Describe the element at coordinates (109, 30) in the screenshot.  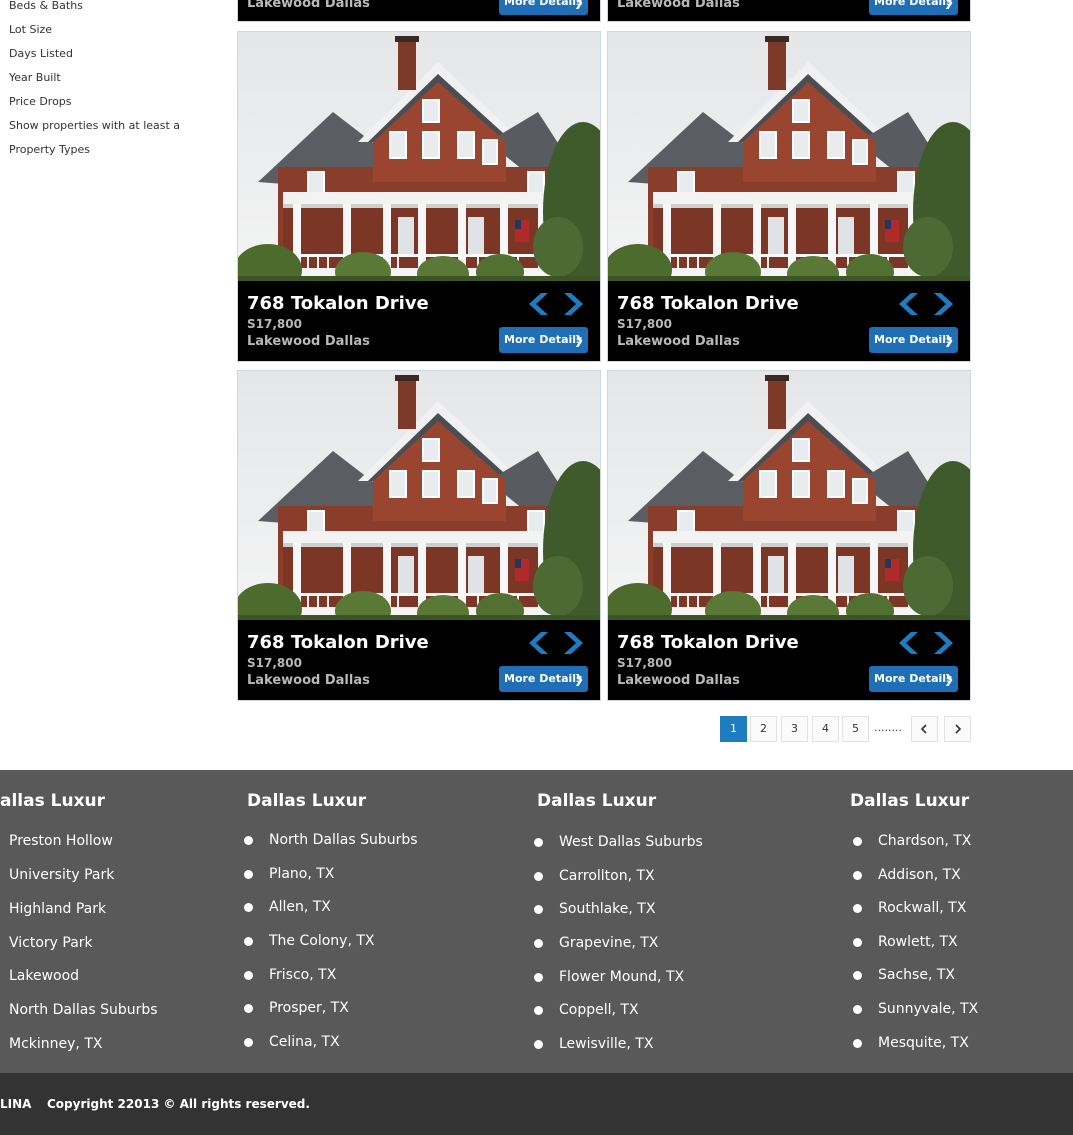
I see `filter-lot-size: Lot Size` at that location.